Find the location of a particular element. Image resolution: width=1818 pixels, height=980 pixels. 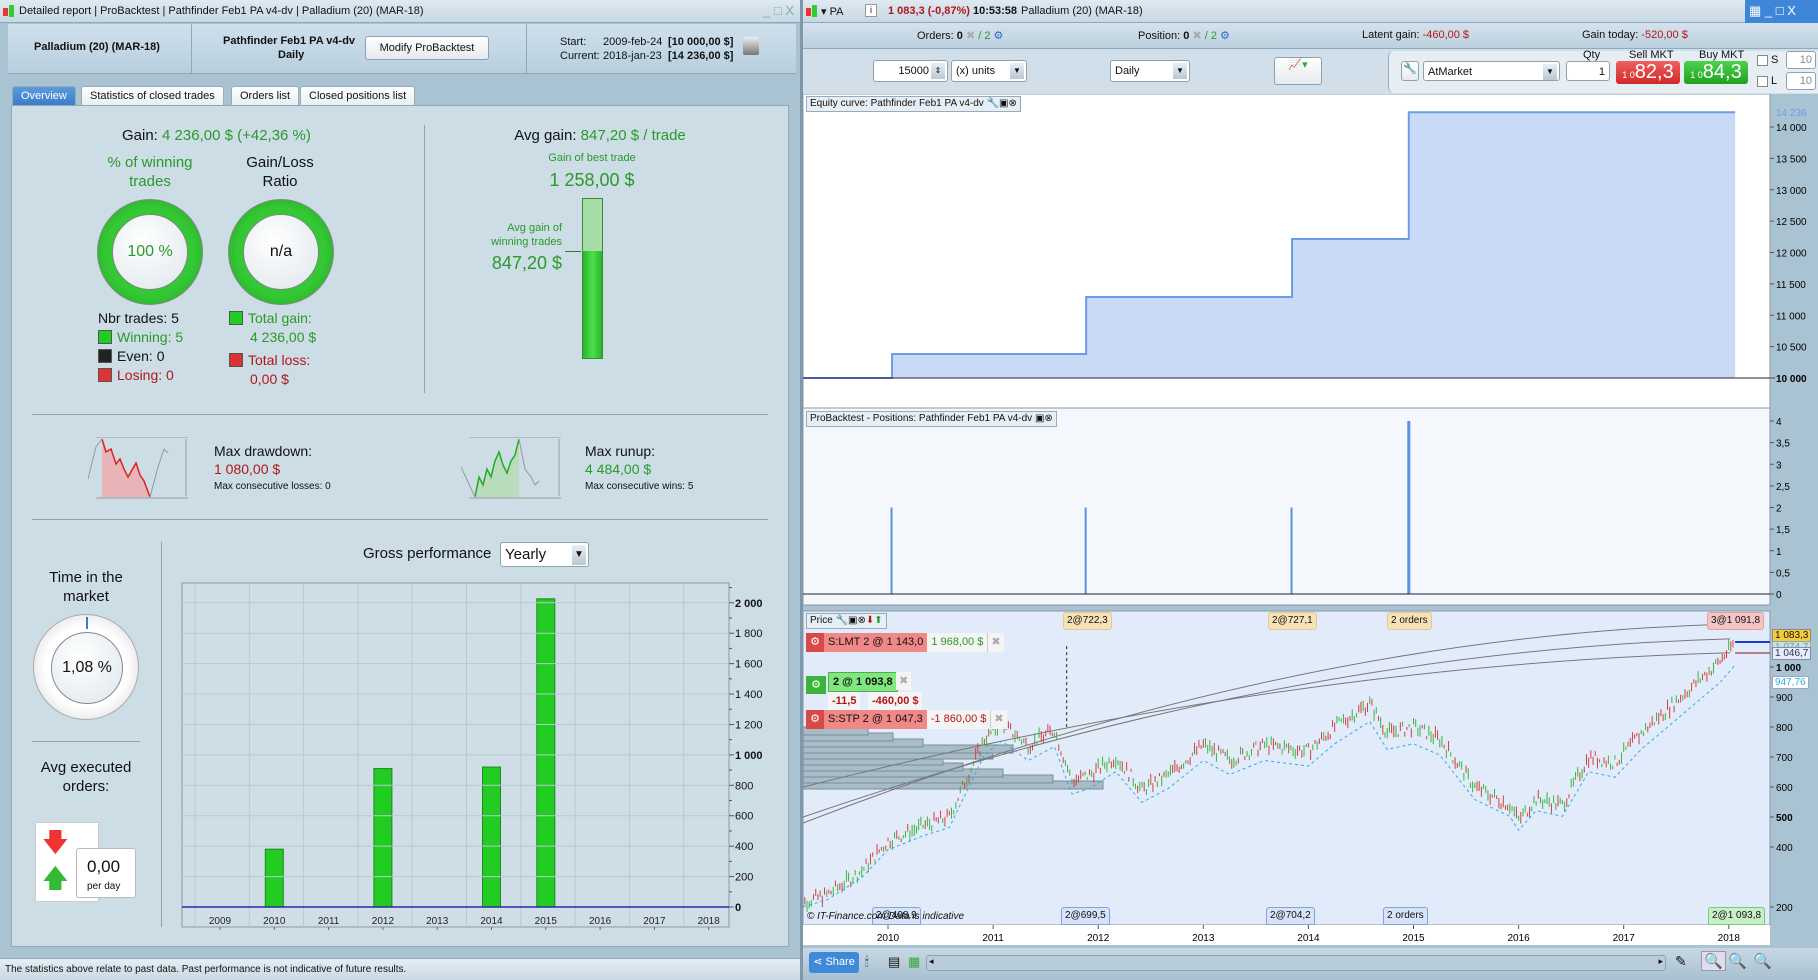

order-tag: 2@727,1 is located at coordinates (1292, 621).